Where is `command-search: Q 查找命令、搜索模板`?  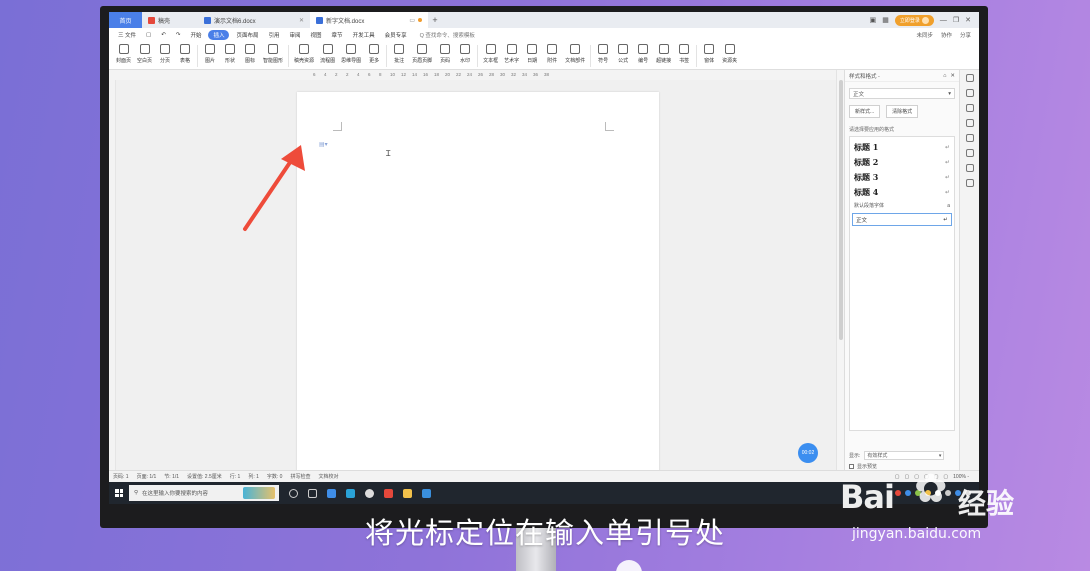
command-search: Q 查找命令、搜索模板 is located at coordinates (447, 35).